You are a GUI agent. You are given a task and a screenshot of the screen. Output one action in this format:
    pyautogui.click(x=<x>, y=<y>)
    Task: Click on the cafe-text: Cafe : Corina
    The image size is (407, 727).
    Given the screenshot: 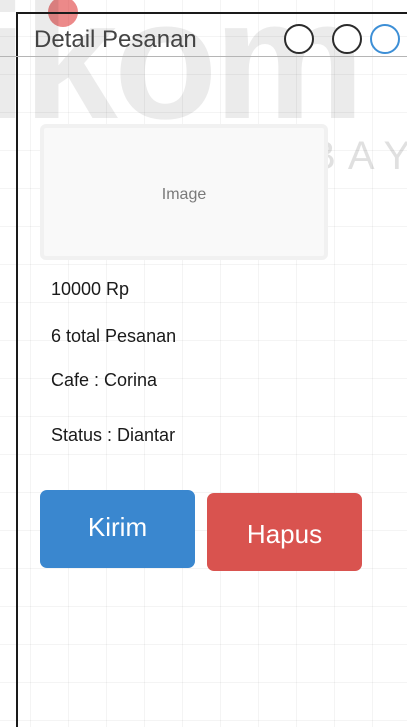 What is the action you would take?
    pyautogui.click(x=104, y=380)
    